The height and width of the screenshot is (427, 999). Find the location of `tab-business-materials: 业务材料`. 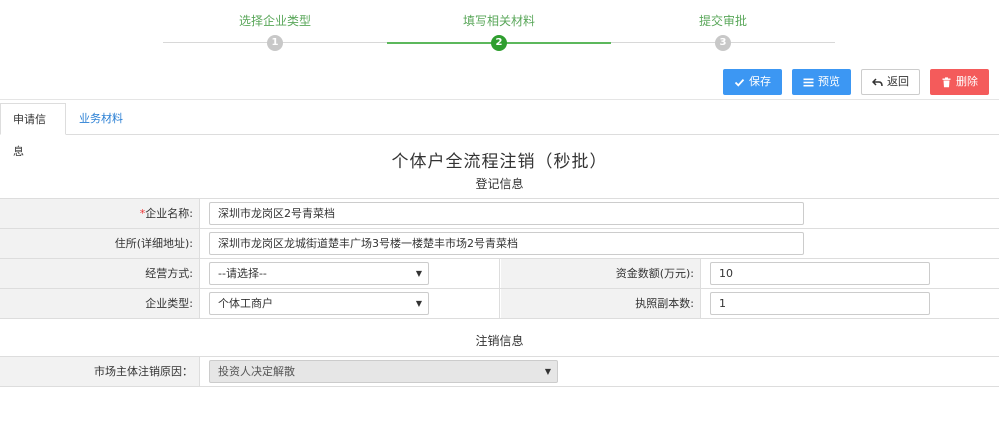

tab-business-materials: 业务材料 is located at coordinates (101, 119).